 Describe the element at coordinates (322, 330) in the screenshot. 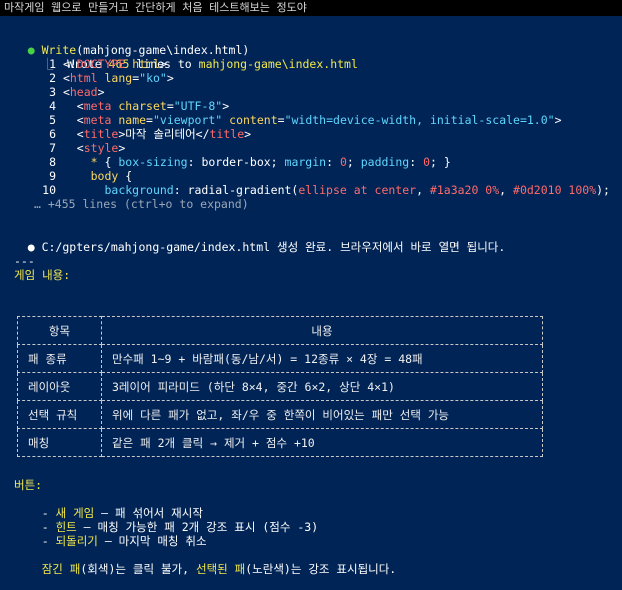

I see `table-header-cell: 내용` at that location.